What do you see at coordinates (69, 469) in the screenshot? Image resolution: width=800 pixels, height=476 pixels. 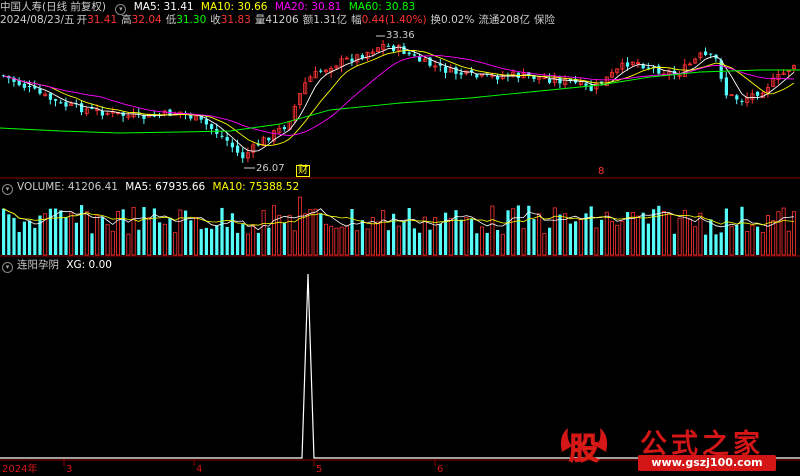 I see `xaxis-month-3: 3` at bounding box center [69, 469].